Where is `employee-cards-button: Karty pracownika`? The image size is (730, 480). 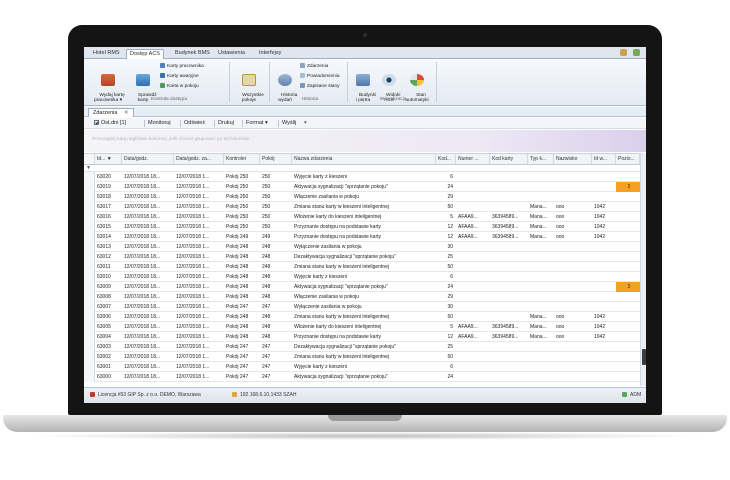
employee-cards-button: Karty pracownika is located at coordinates (182, 66).